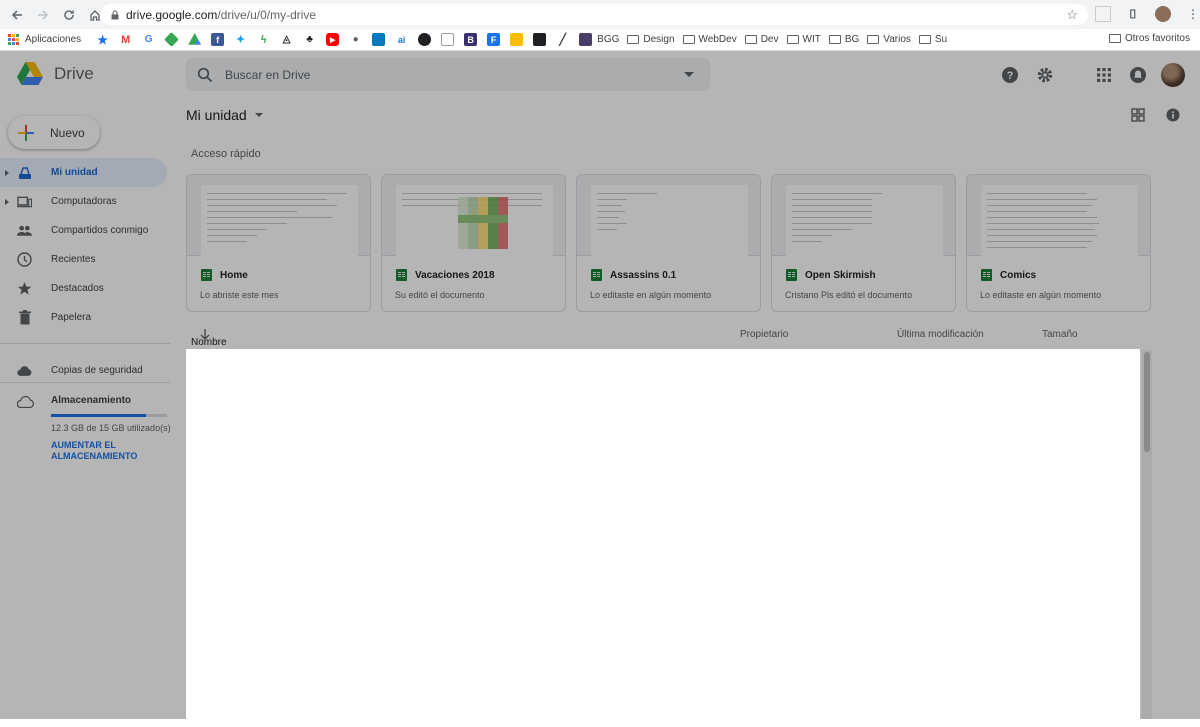 The image size is (1200, 727). I want to click on bookmark-twitter-favicon: ✦, so click(240, 39).